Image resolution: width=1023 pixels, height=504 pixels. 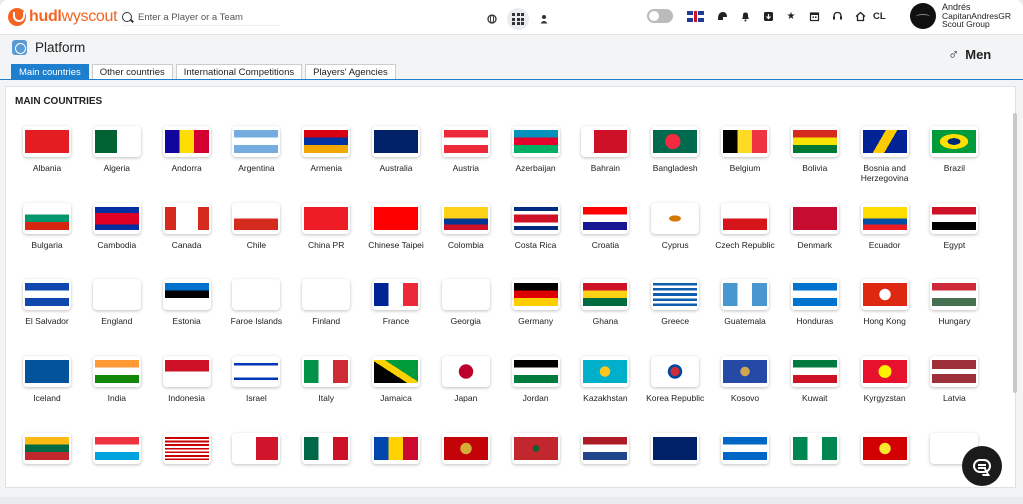 I want to click on tab-main-countries: Main countries, so click(x=50, y=72).